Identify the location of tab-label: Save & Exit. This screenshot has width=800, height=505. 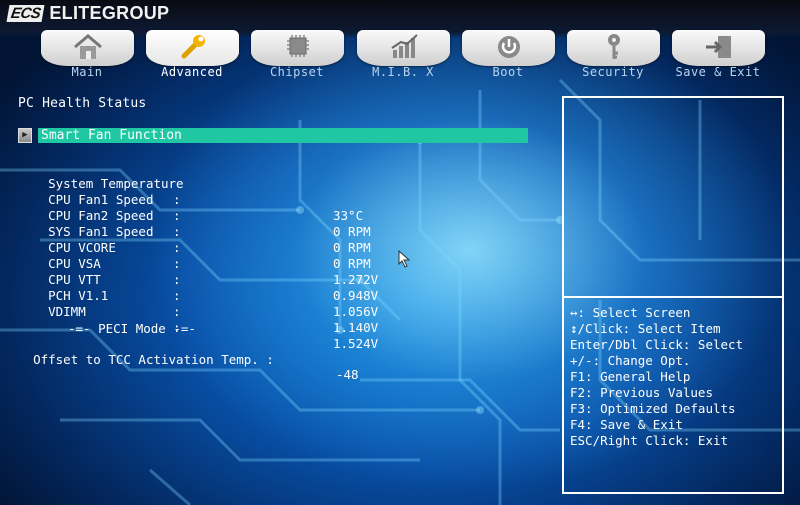
(718, 72).